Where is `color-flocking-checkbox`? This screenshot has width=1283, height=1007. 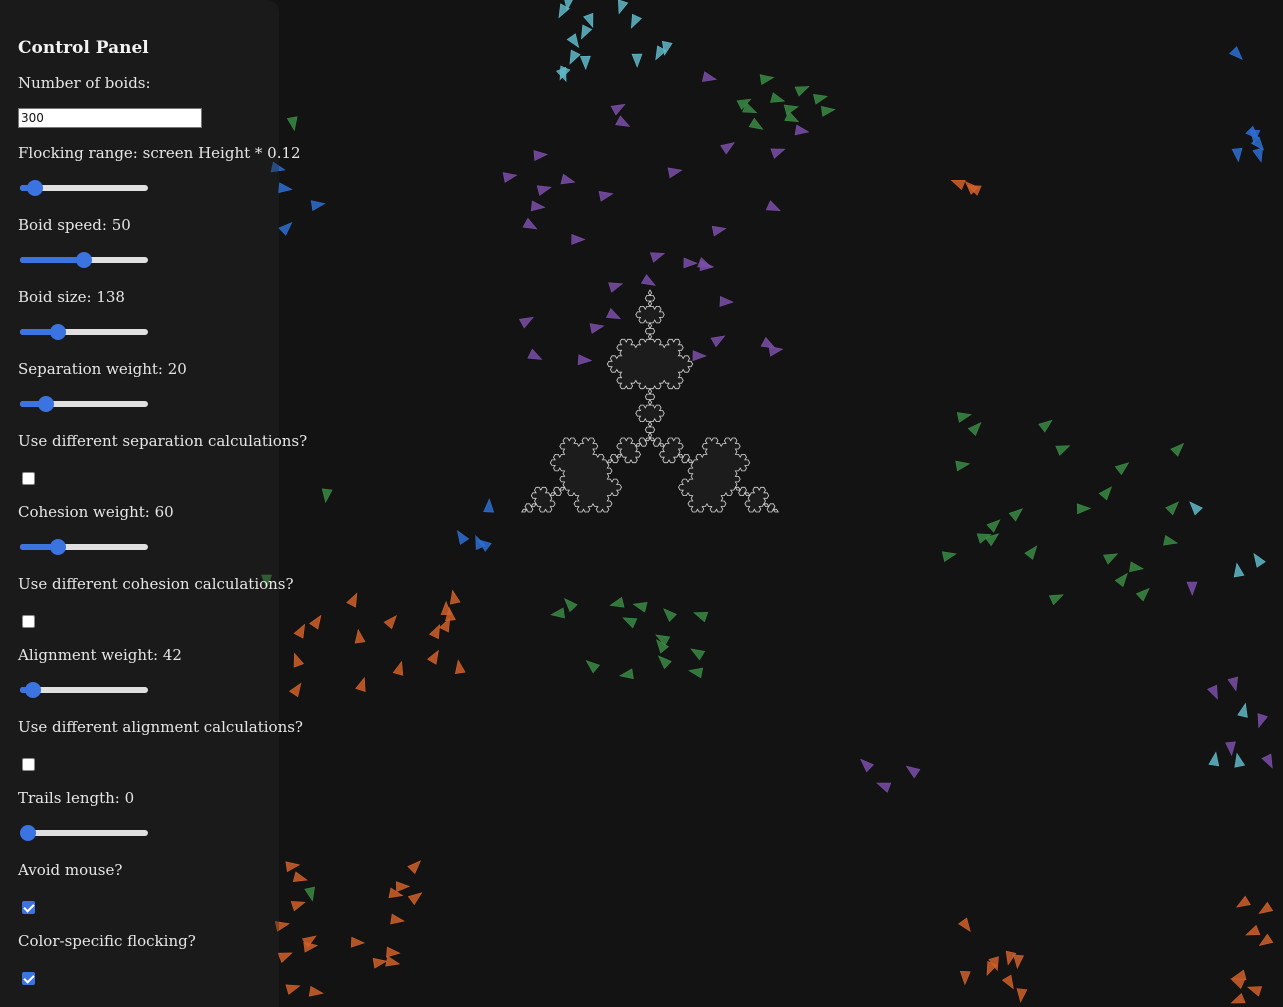
color-flocking-checkbox is located at coordinates (28, 978).